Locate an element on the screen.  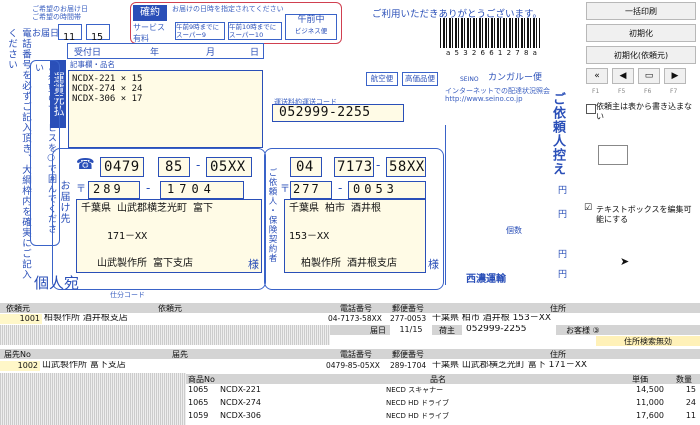
item-line: NCDX-221 × 15 is located at coordinates (107, 79).